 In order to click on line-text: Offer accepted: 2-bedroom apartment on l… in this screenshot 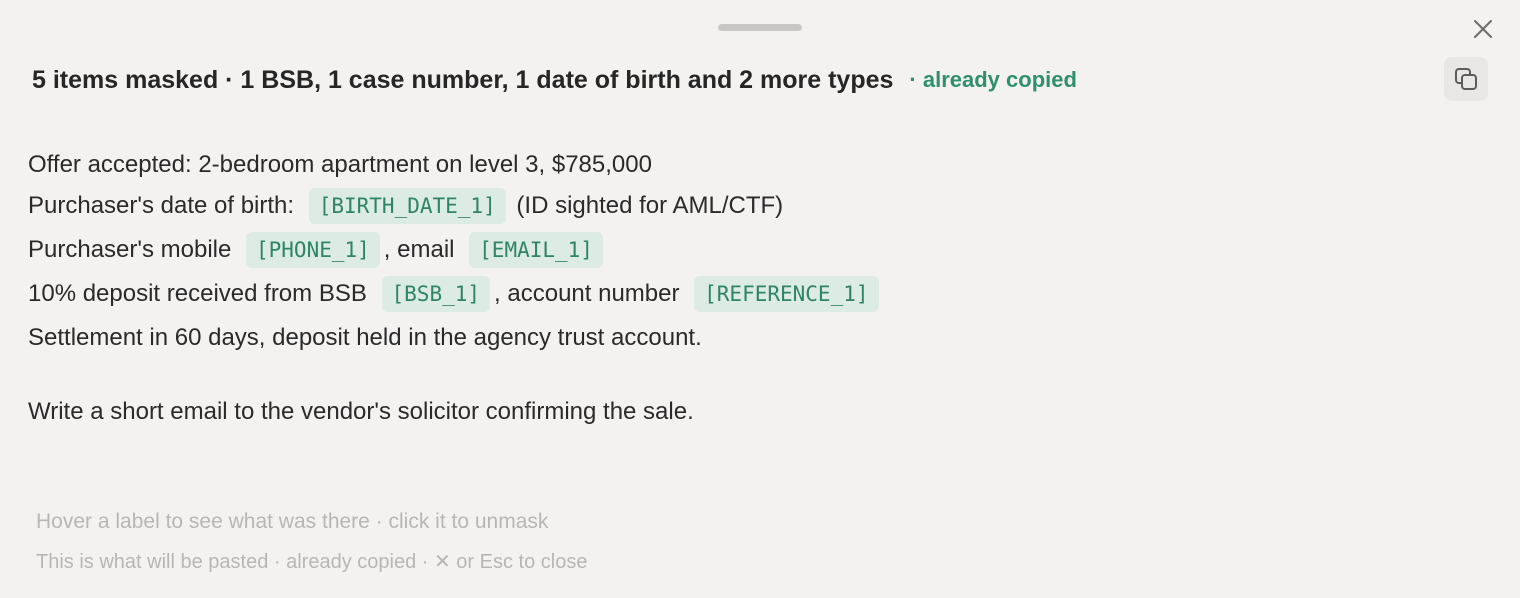, I will do `click(340, 164)`.